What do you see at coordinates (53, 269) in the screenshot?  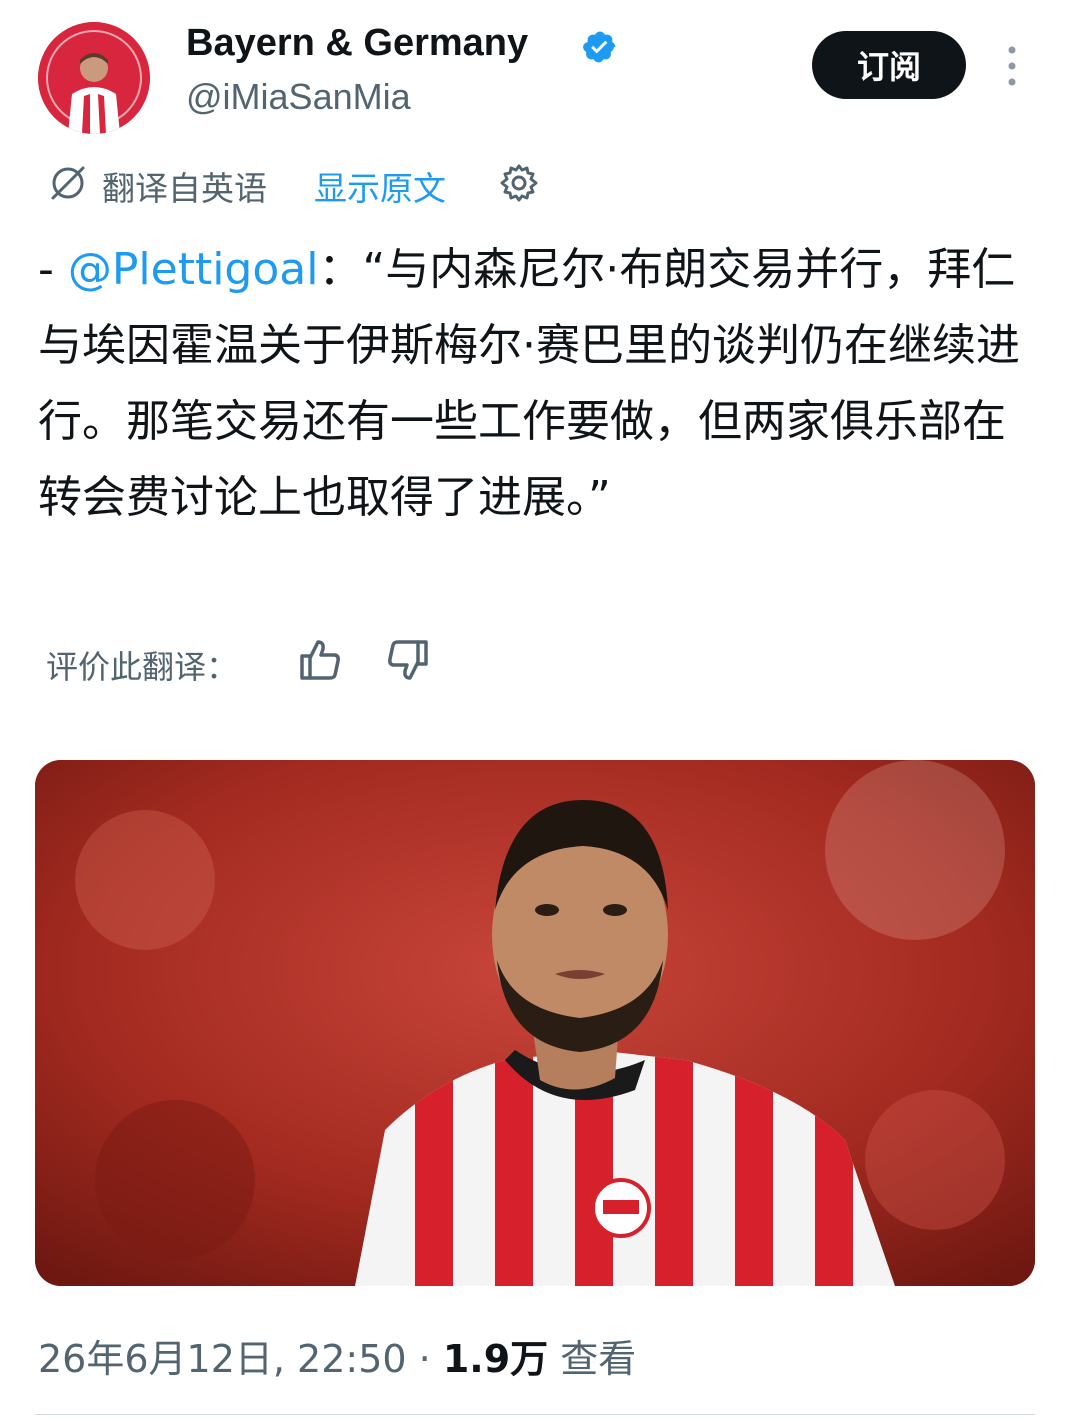 I see `tweet-prefix: -` at bounding box center [53, 269].